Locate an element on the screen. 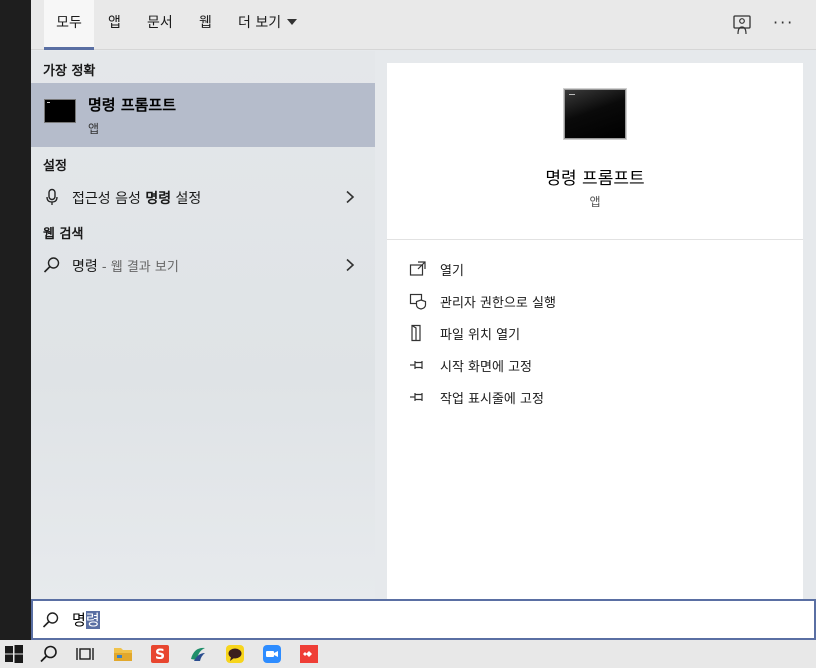 The width and height of the screenshot is (816, 668). action-run-as-admin-label: 관리자 권한으로 실행 is located at coordinates (498, 303).